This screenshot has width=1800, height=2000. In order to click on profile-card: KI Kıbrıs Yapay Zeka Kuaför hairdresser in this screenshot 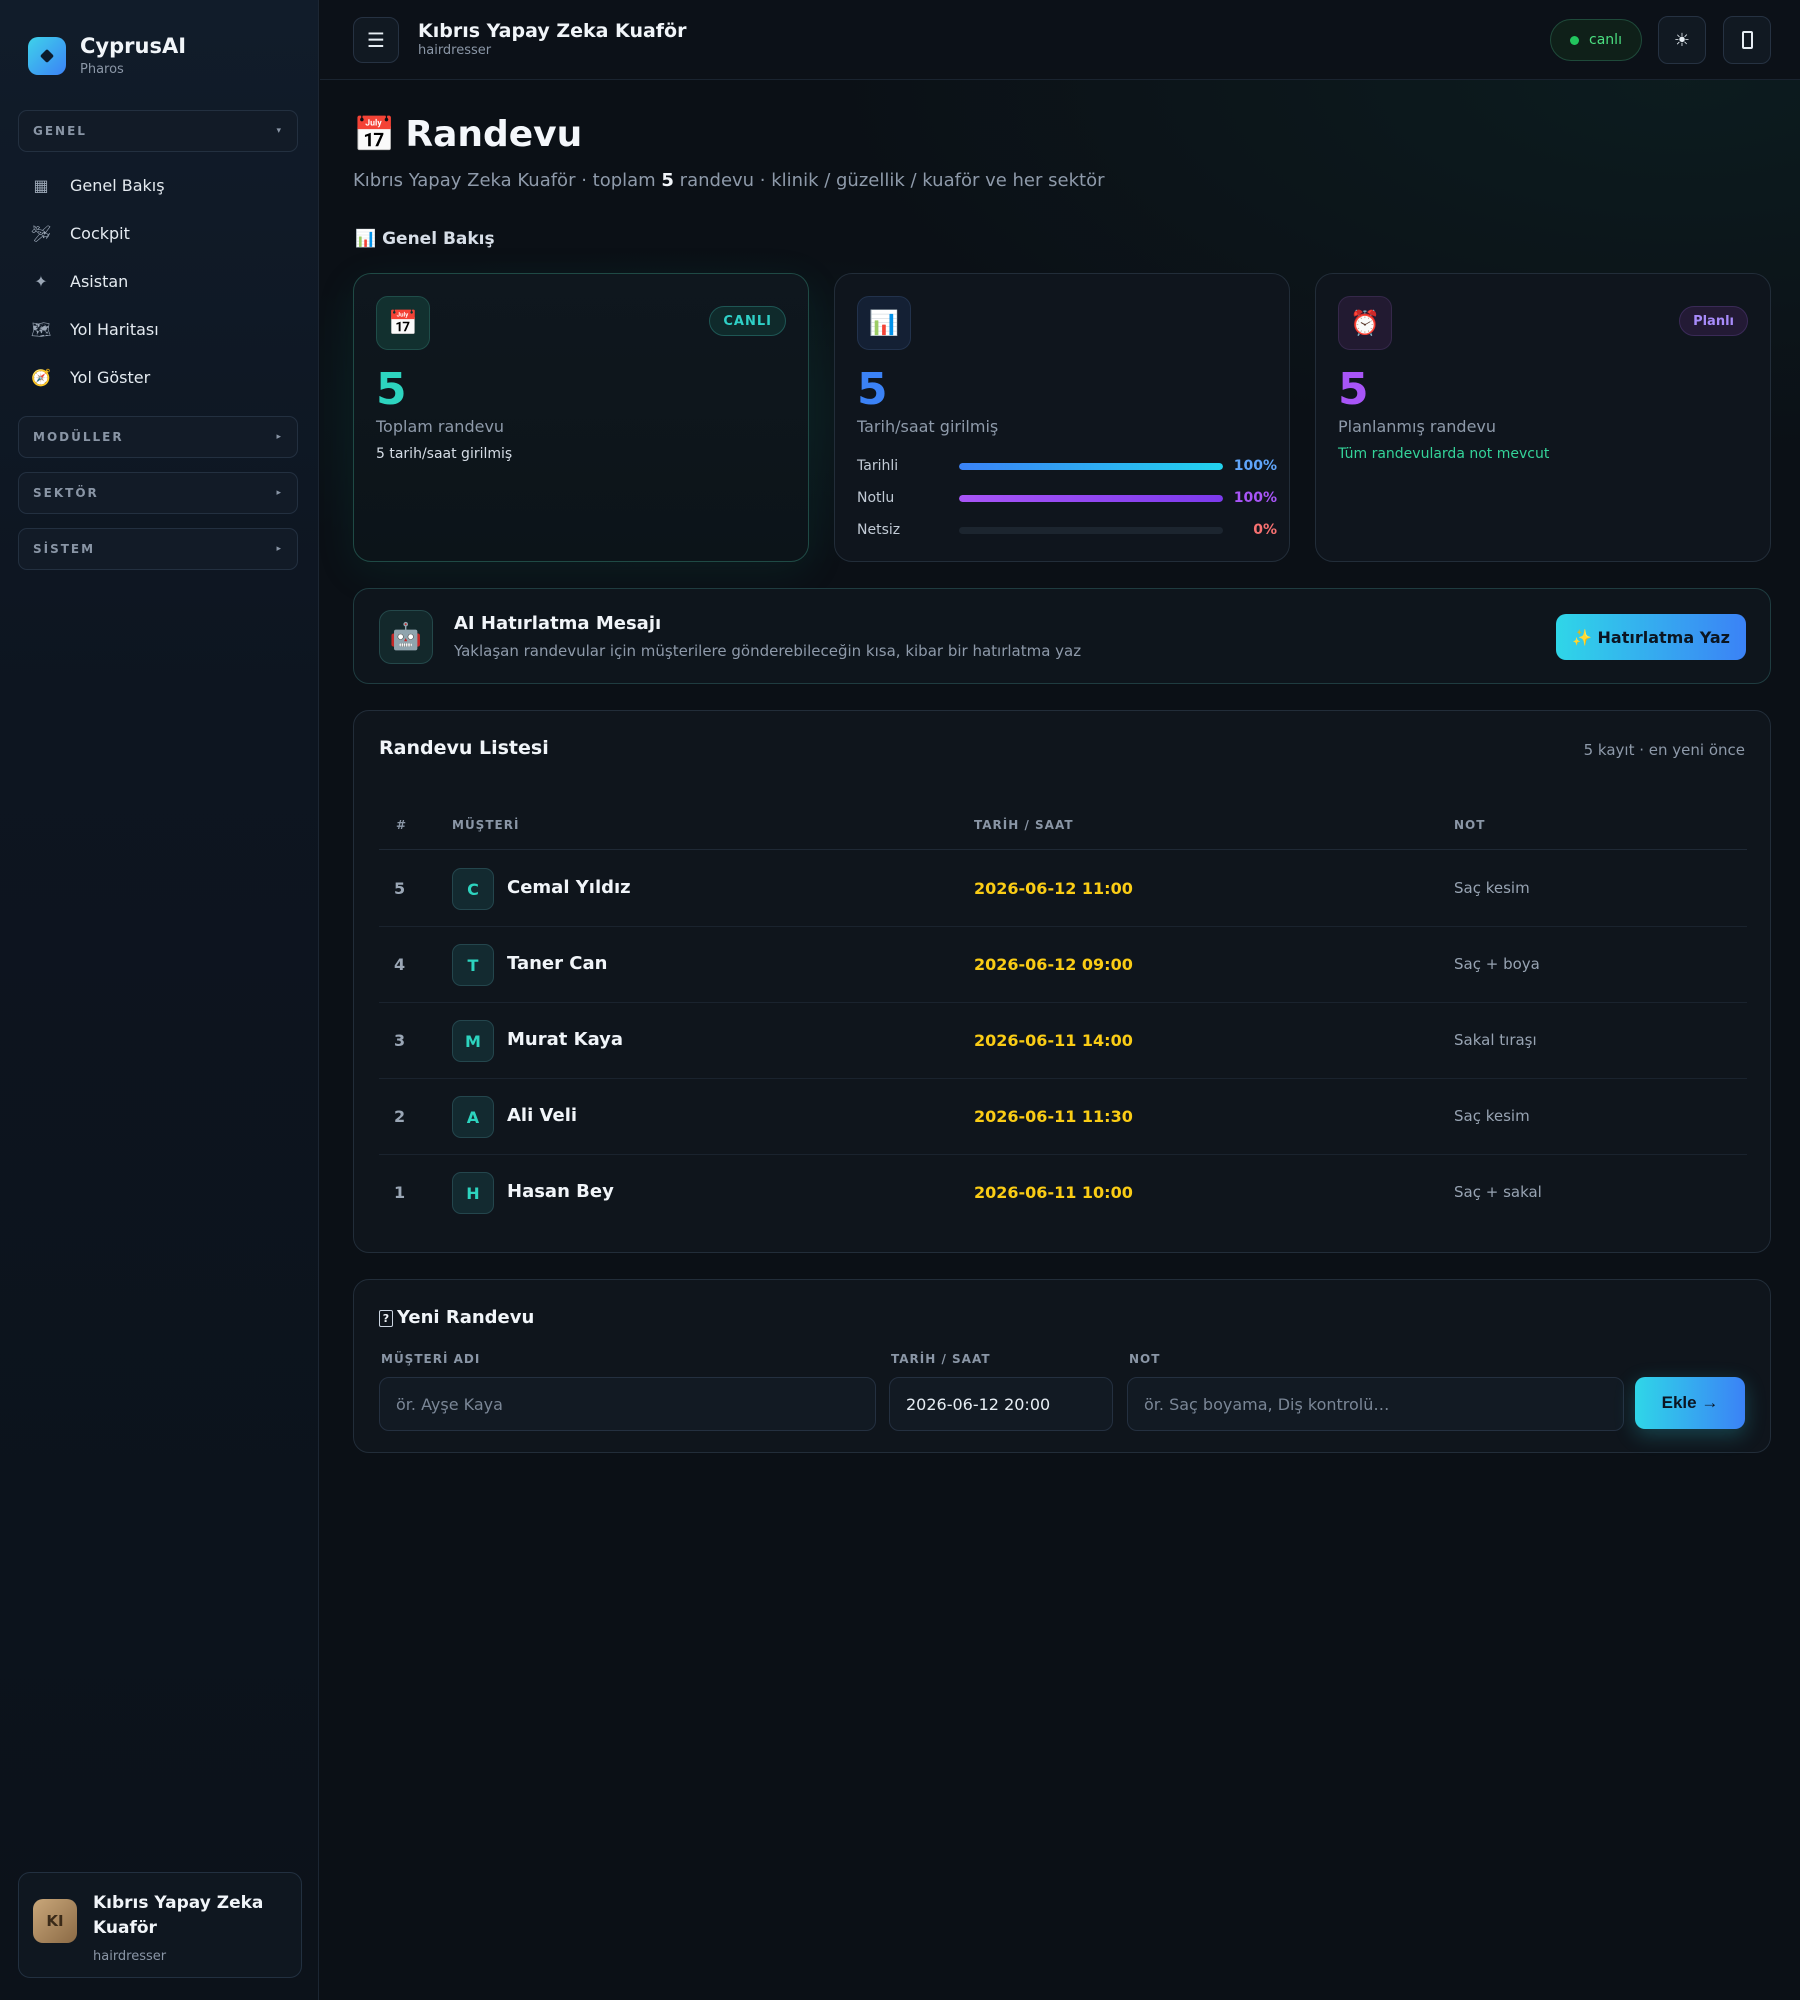, I will do `click(160, 1925)`.